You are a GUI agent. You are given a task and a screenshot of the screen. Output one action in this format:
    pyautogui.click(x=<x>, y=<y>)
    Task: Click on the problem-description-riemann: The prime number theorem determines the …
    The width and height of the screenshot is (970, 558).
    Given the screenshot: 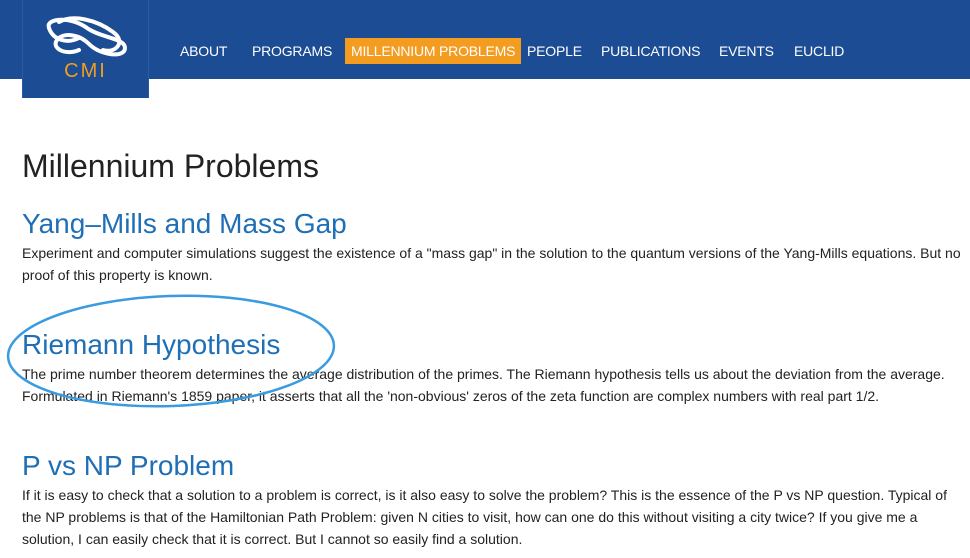 What is the action you would take?
    pyautogui.click(x=483, y=385)
    